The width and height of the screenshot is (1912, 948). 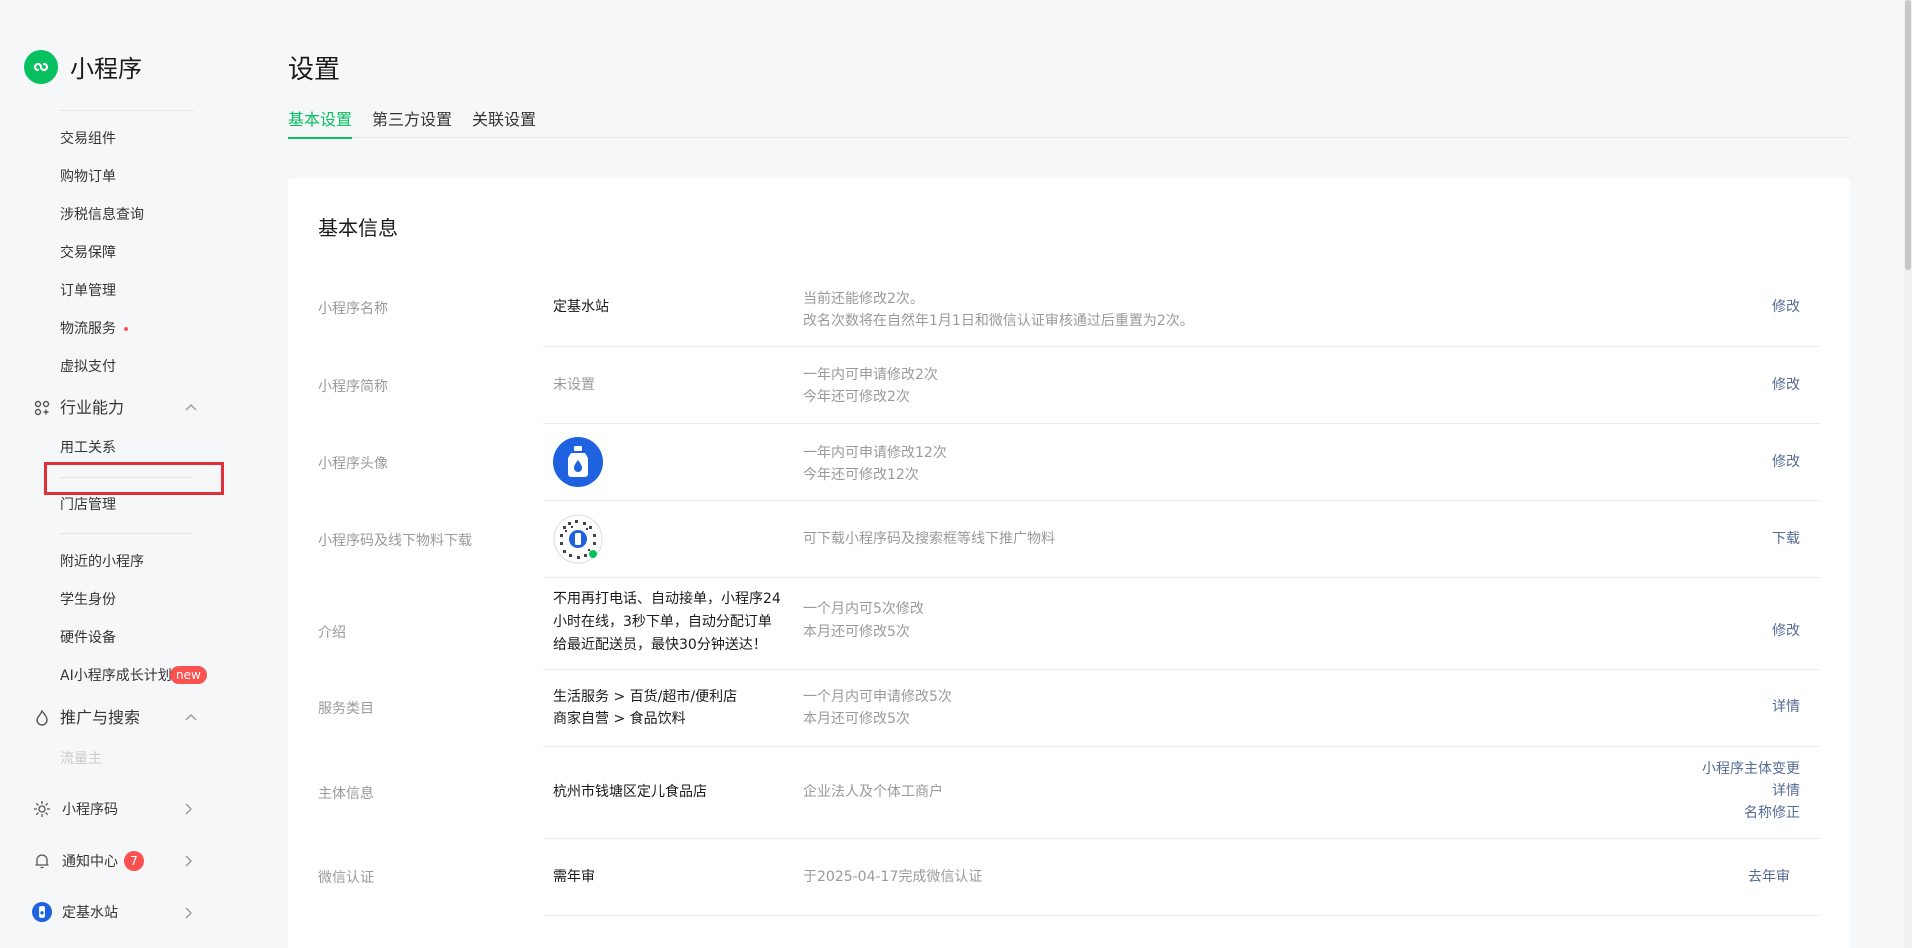 What do you see at coordinates (88, 253) in the screenshot?
I see `sidebar-item-trade-guarantee: 交易保障` at bounding box center [88, 253].